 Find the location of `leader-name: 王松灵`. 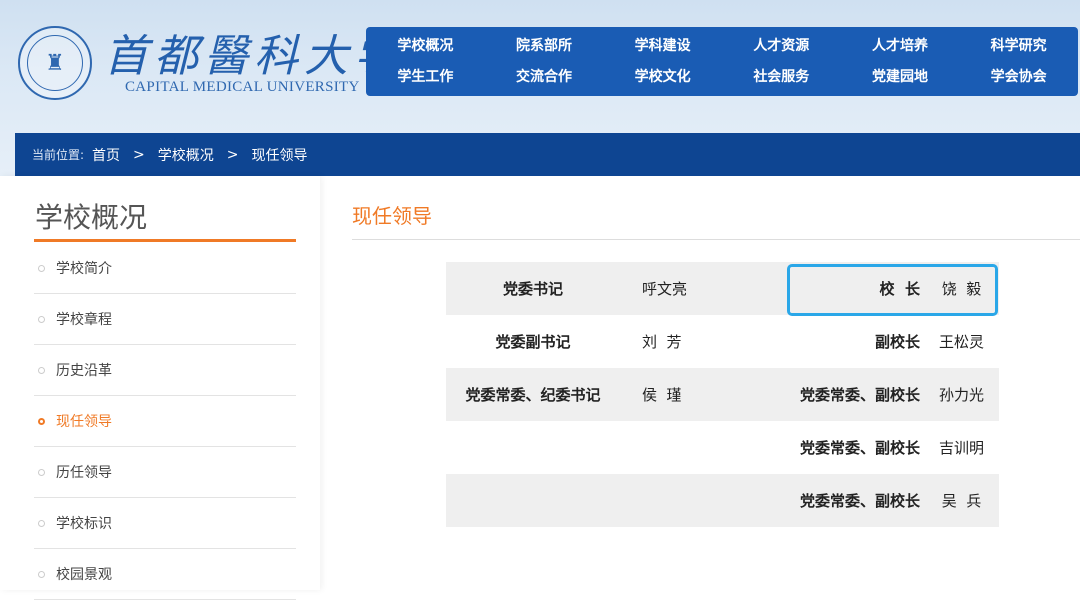

leader-name: 王松灵 is located at coordinates (961, 341).